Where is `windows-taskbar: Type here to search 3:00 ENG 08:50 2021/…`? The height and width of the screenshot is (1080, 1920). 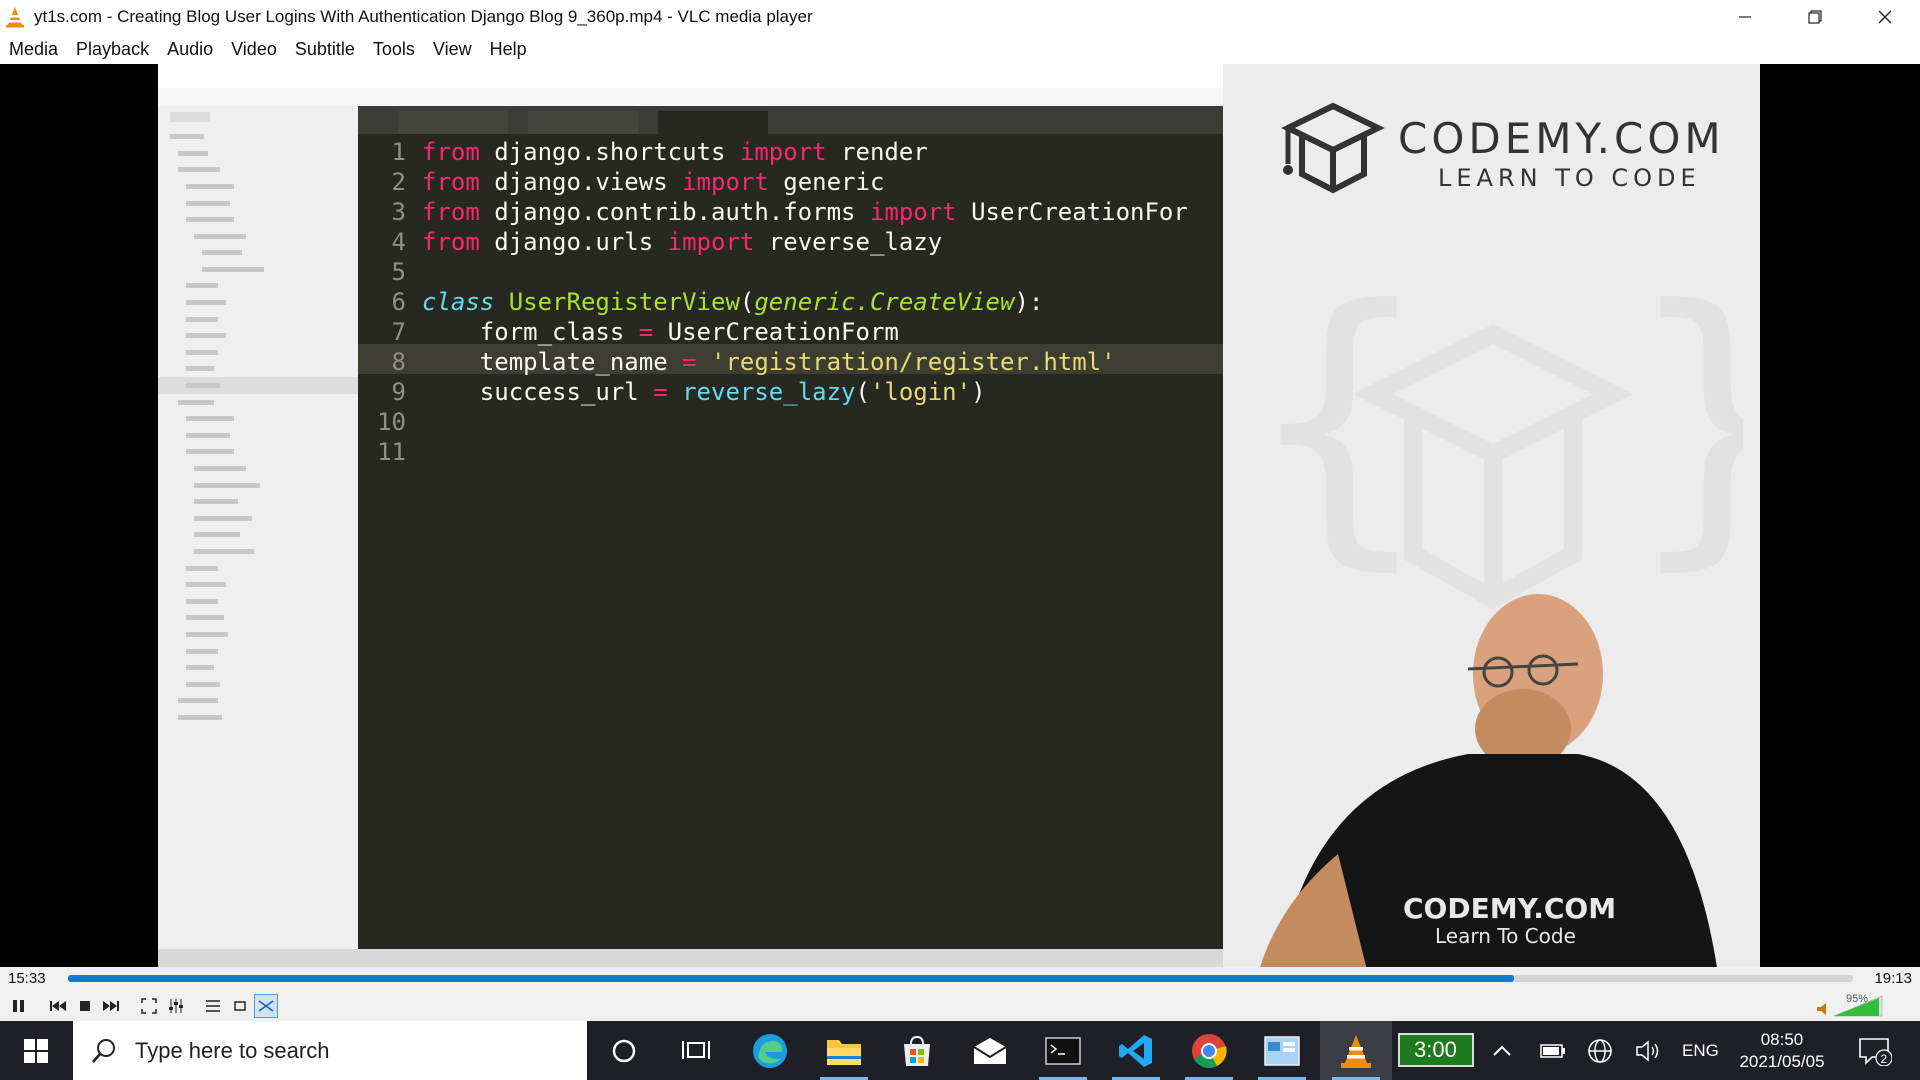 windows-taskbar: Type here to search 3:00 ENG 08:50 2021/… is located at coordinates (960, 1050).